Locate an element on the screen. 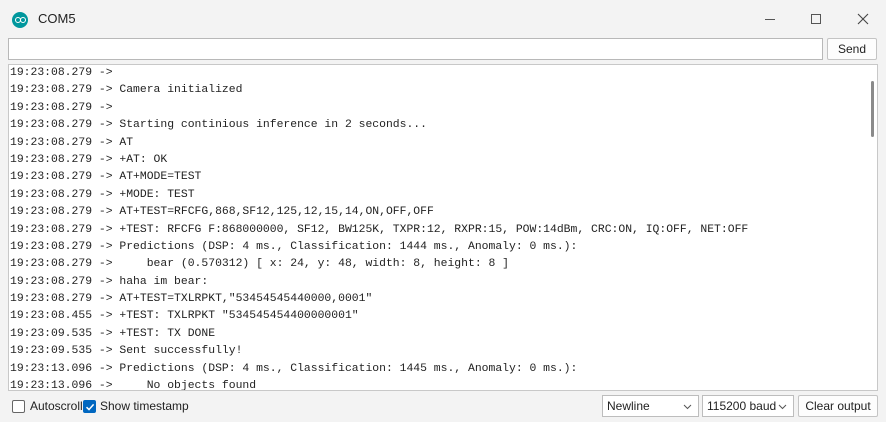  output-line: 19:23:08.279 -> +MODE: TEST is located at coordinates (102, 194).